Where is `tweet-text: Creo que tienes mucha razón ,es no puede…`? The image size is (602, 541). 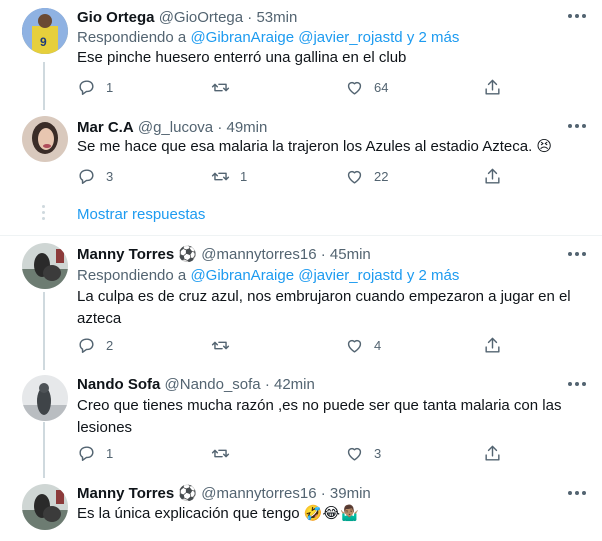
tweet-text: Creo que tienes mucha razón ,es no puede… is located at coordinates (319, 416).